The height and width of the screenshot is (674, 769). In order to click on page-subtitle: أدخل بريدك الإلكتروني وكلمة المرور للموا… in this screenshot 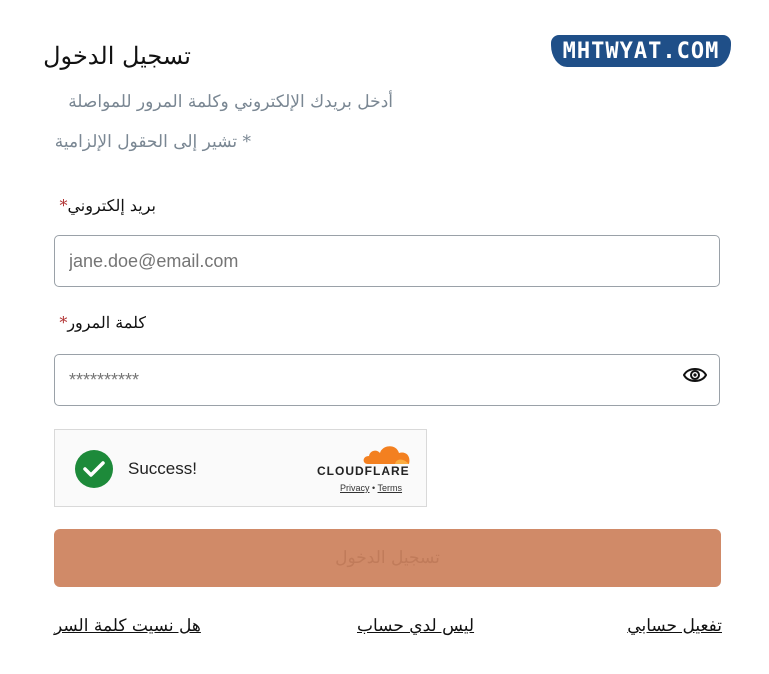, I will do `click(230, 102)`.